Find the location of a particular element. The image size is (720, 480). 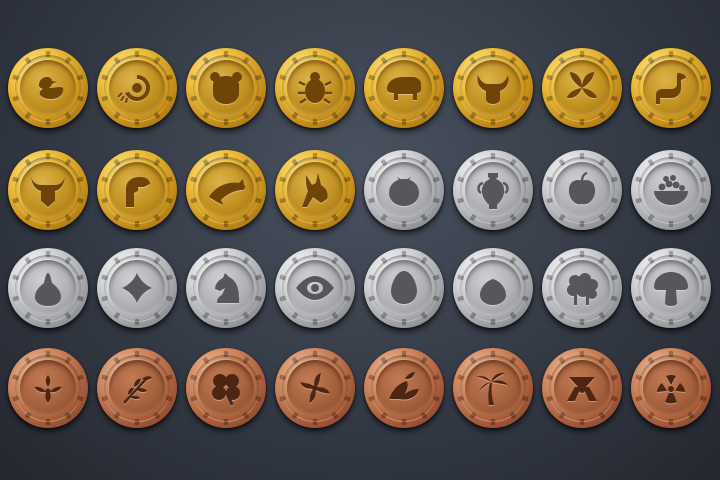

coin-silver-apple is located at coordinates (582, 190).